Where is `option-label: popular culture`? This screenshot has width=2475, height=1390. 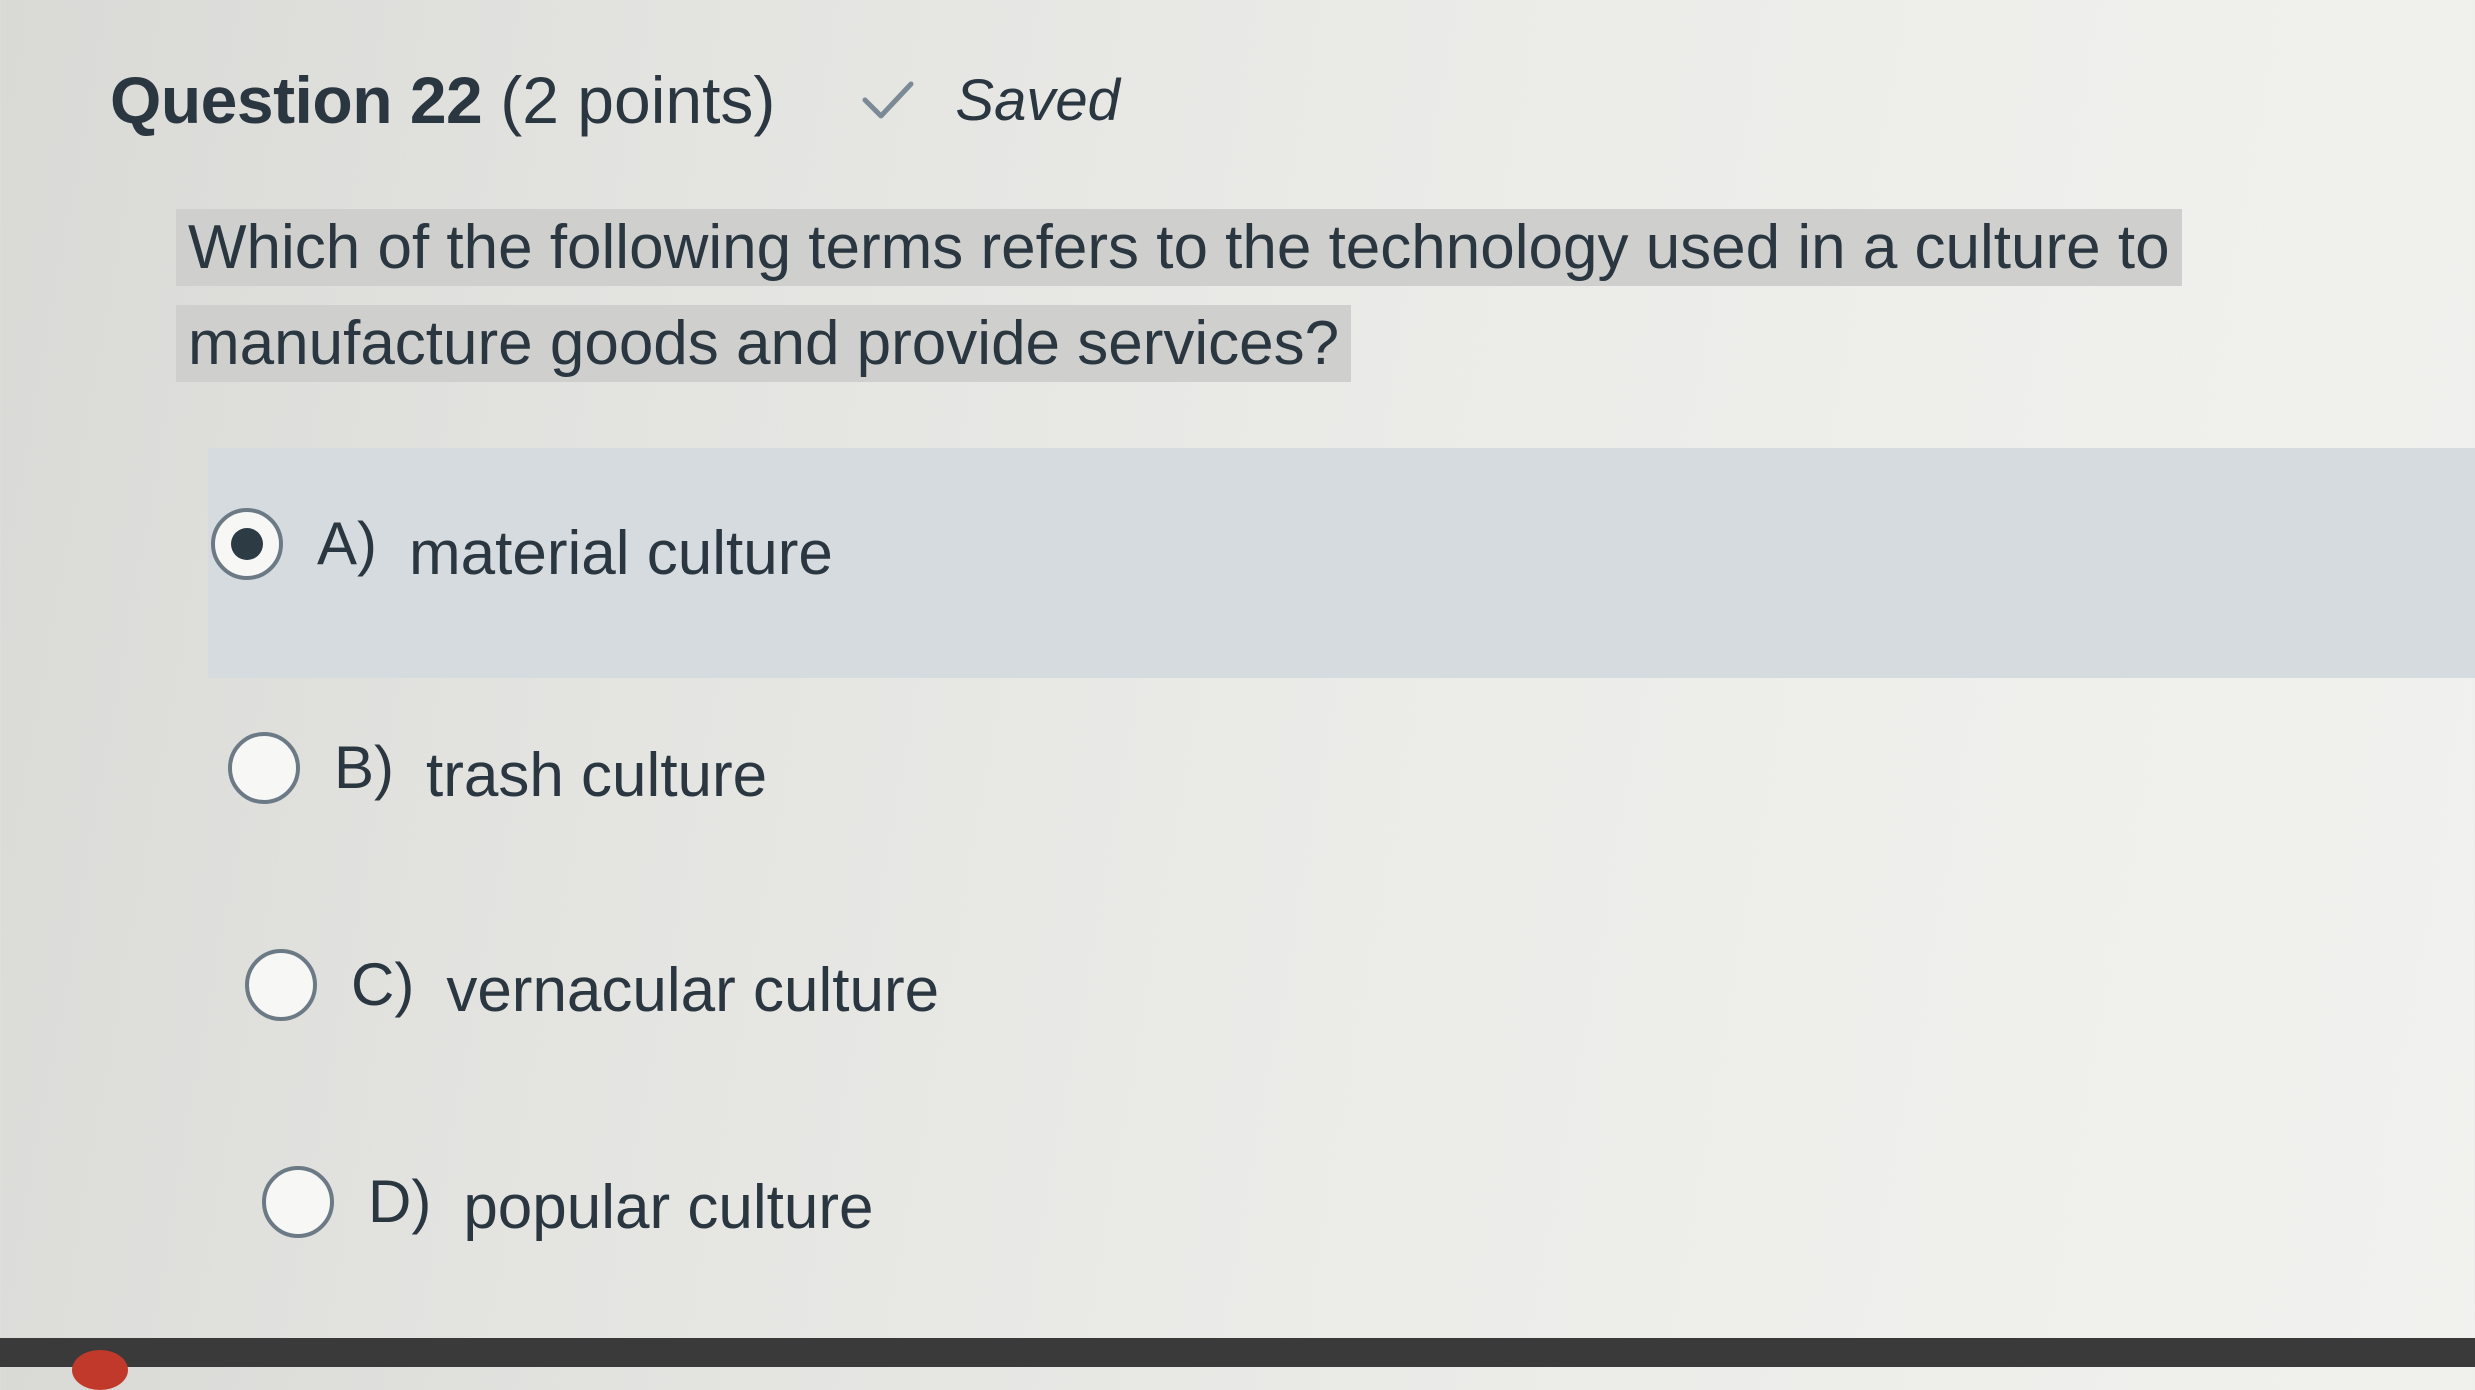
option-label: popular culture is located at coordinates (668, 1207).